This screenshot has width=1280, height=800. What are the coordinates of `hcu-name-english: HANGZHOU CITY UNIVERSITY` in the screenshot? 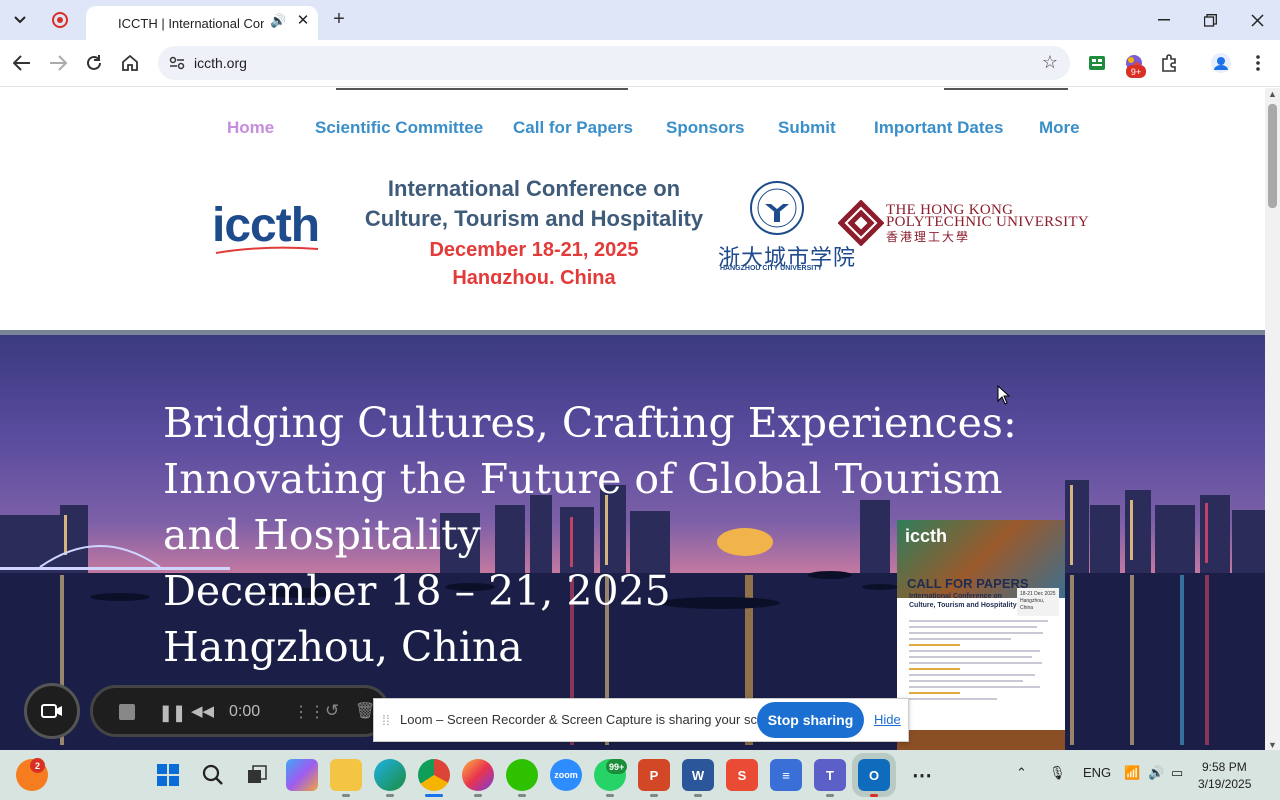 It's located at (771, 268).